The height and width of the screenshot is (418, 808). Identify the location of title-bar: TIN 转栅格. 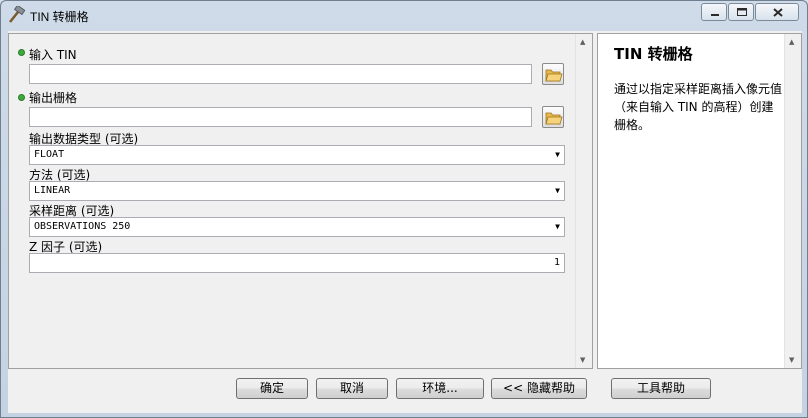
(404, 15).